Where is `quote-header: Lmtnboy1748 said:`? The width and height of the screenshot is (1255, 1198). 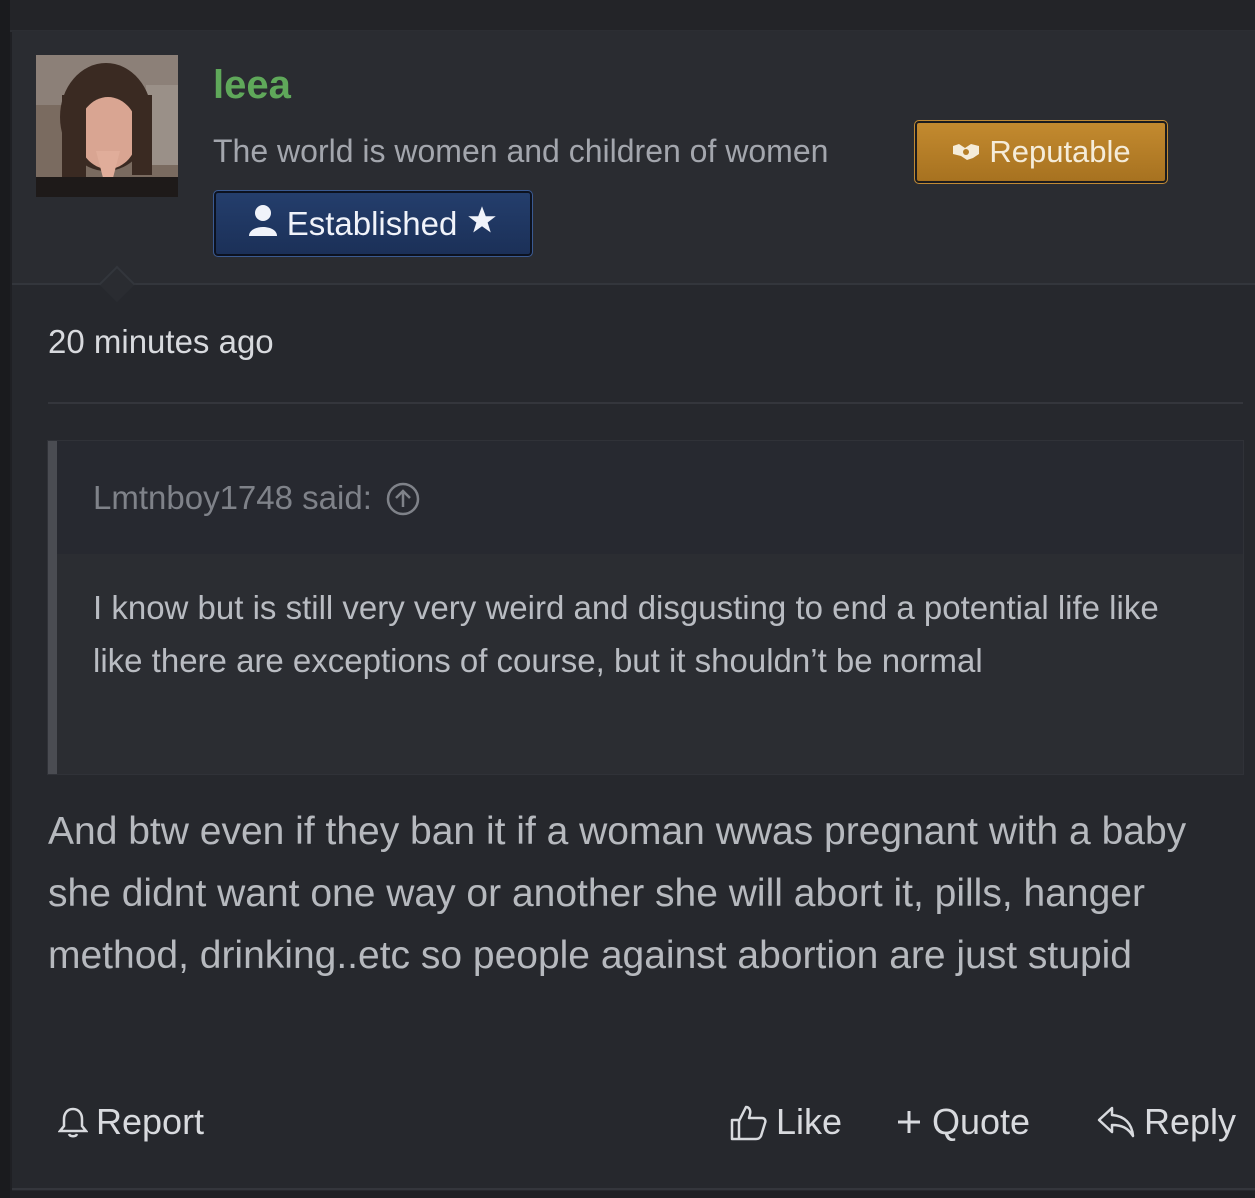 quote-header: Lmtnboy1748 said: is located at coordinates (650, 497).